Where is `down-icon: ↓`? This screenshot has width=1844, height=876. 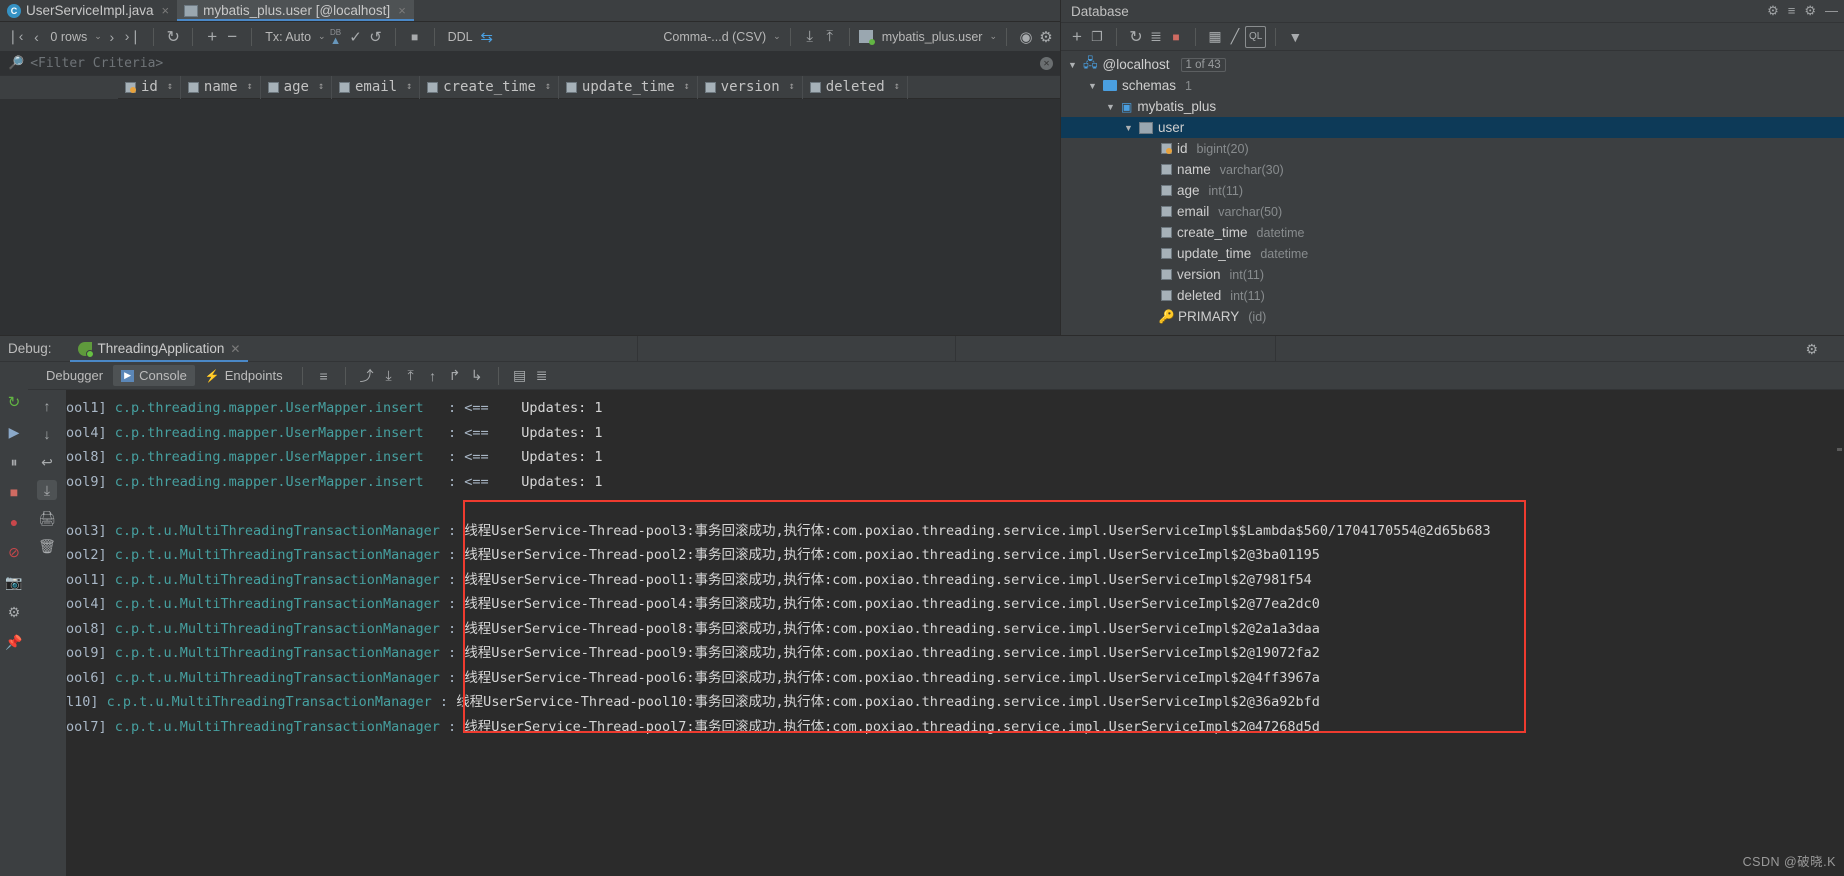 down-icon: ↓ is located at coordinates (47, 434).